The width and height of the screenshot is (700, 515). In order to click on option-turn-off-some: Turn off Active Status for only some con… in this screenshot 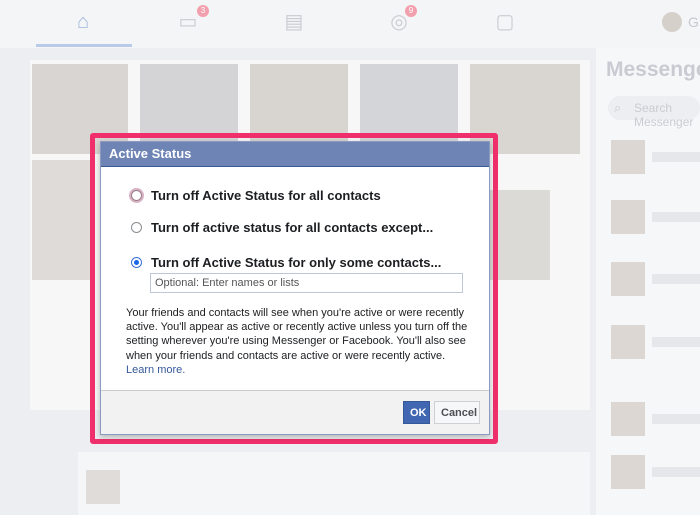, I will do `click(286, 262)`.